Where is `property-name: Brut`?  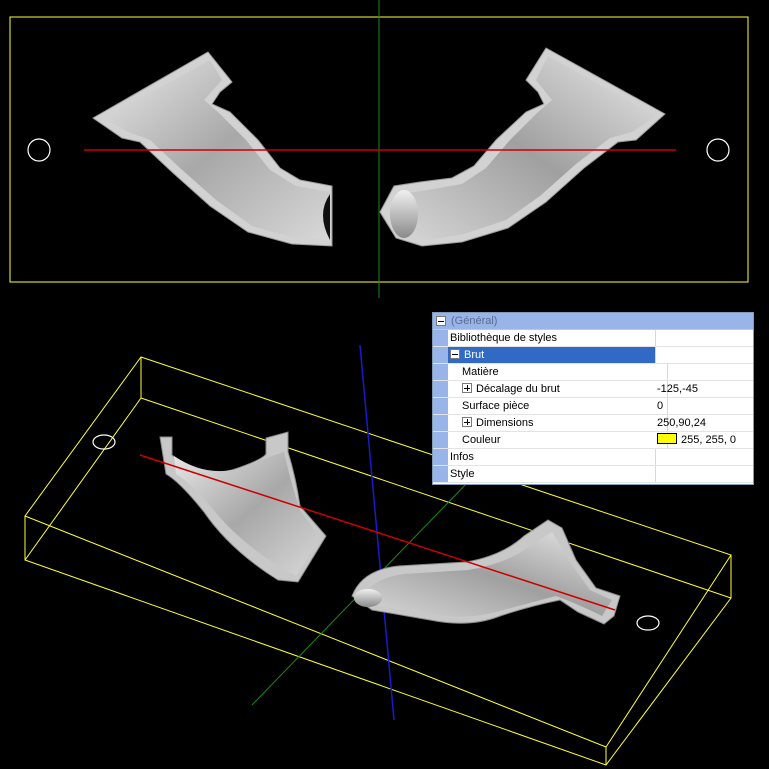
property-name: Brut is located at coordinates (552, 355).